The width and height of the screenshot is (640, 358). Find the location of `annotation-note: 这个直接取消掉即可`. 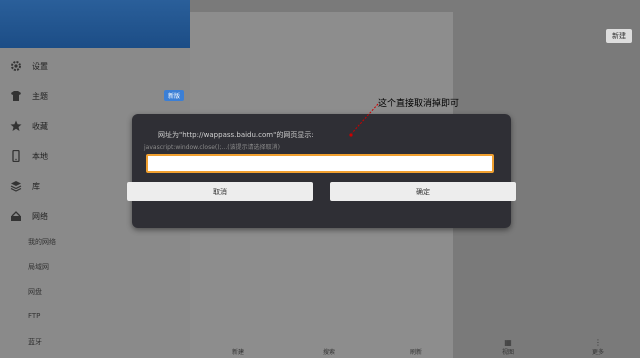

annotation-note: 这个直接取消掉即可 is located at coordinates (419, 104).